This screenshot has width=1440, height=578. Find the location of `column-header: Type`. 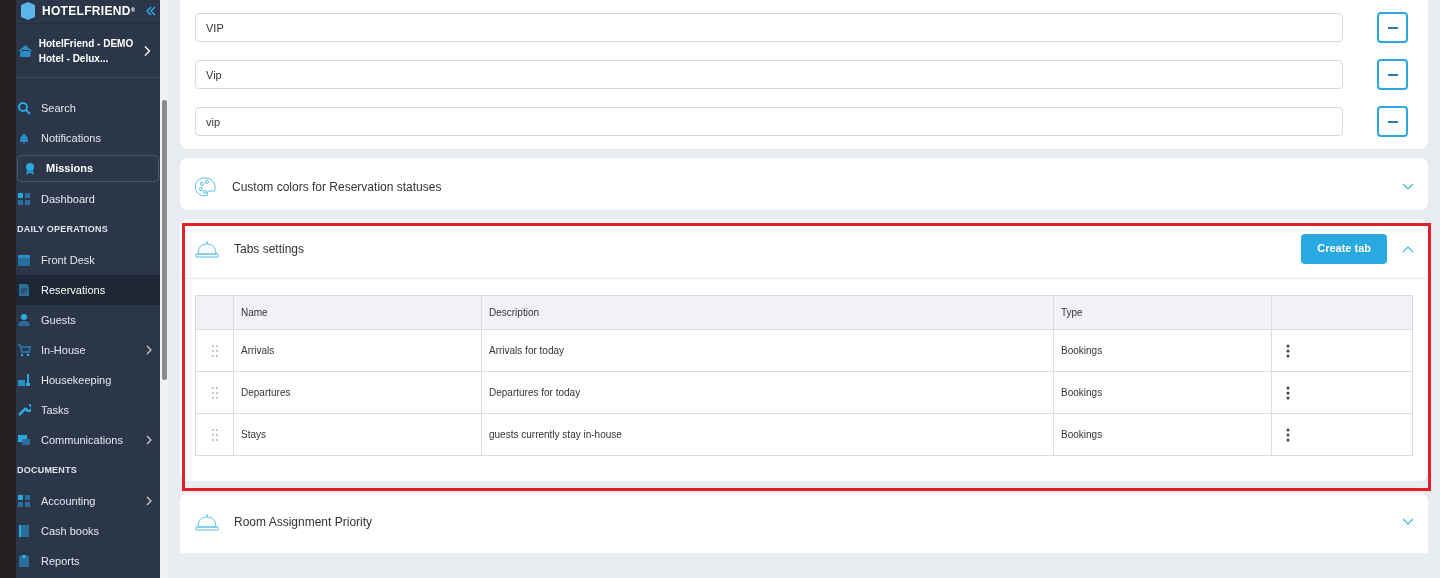

column-header: Type is located at coordinates (1162, 312).